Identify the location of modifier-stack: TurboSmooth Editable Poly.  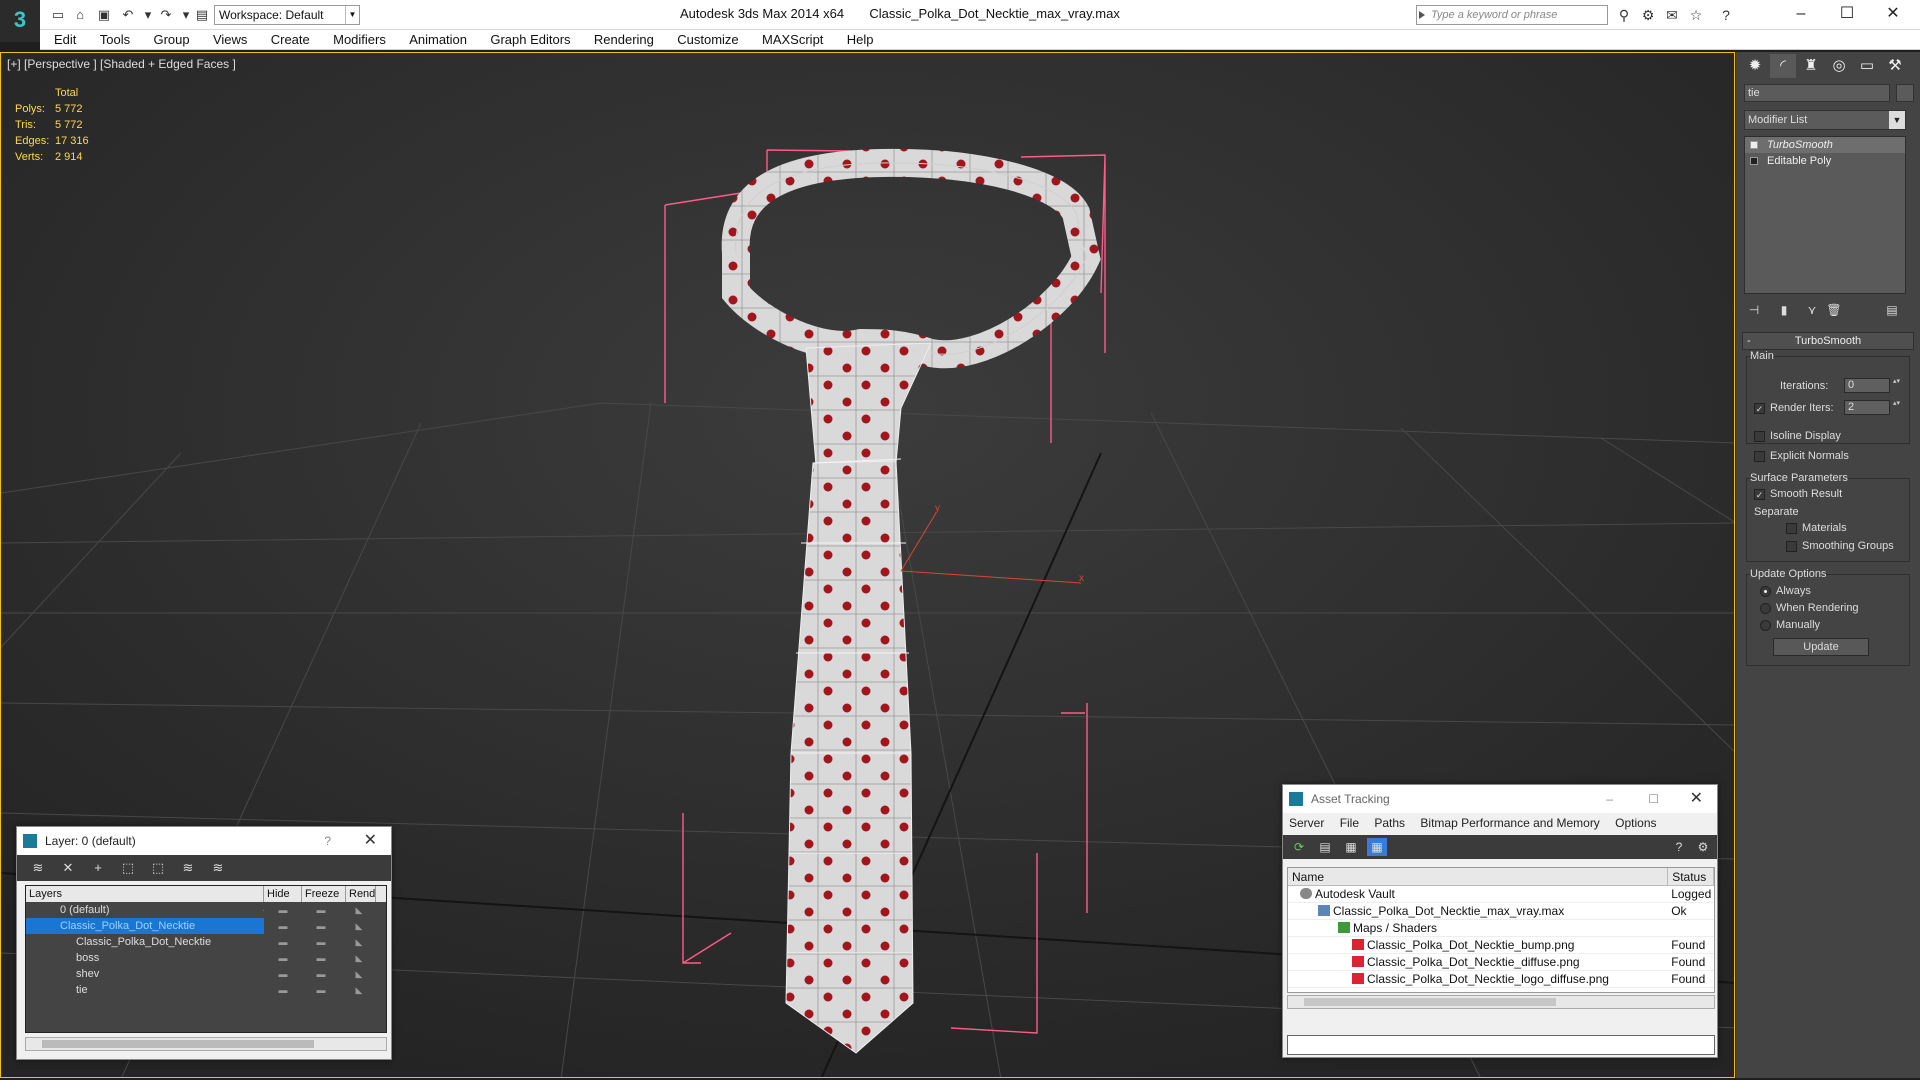
(1825, 215).